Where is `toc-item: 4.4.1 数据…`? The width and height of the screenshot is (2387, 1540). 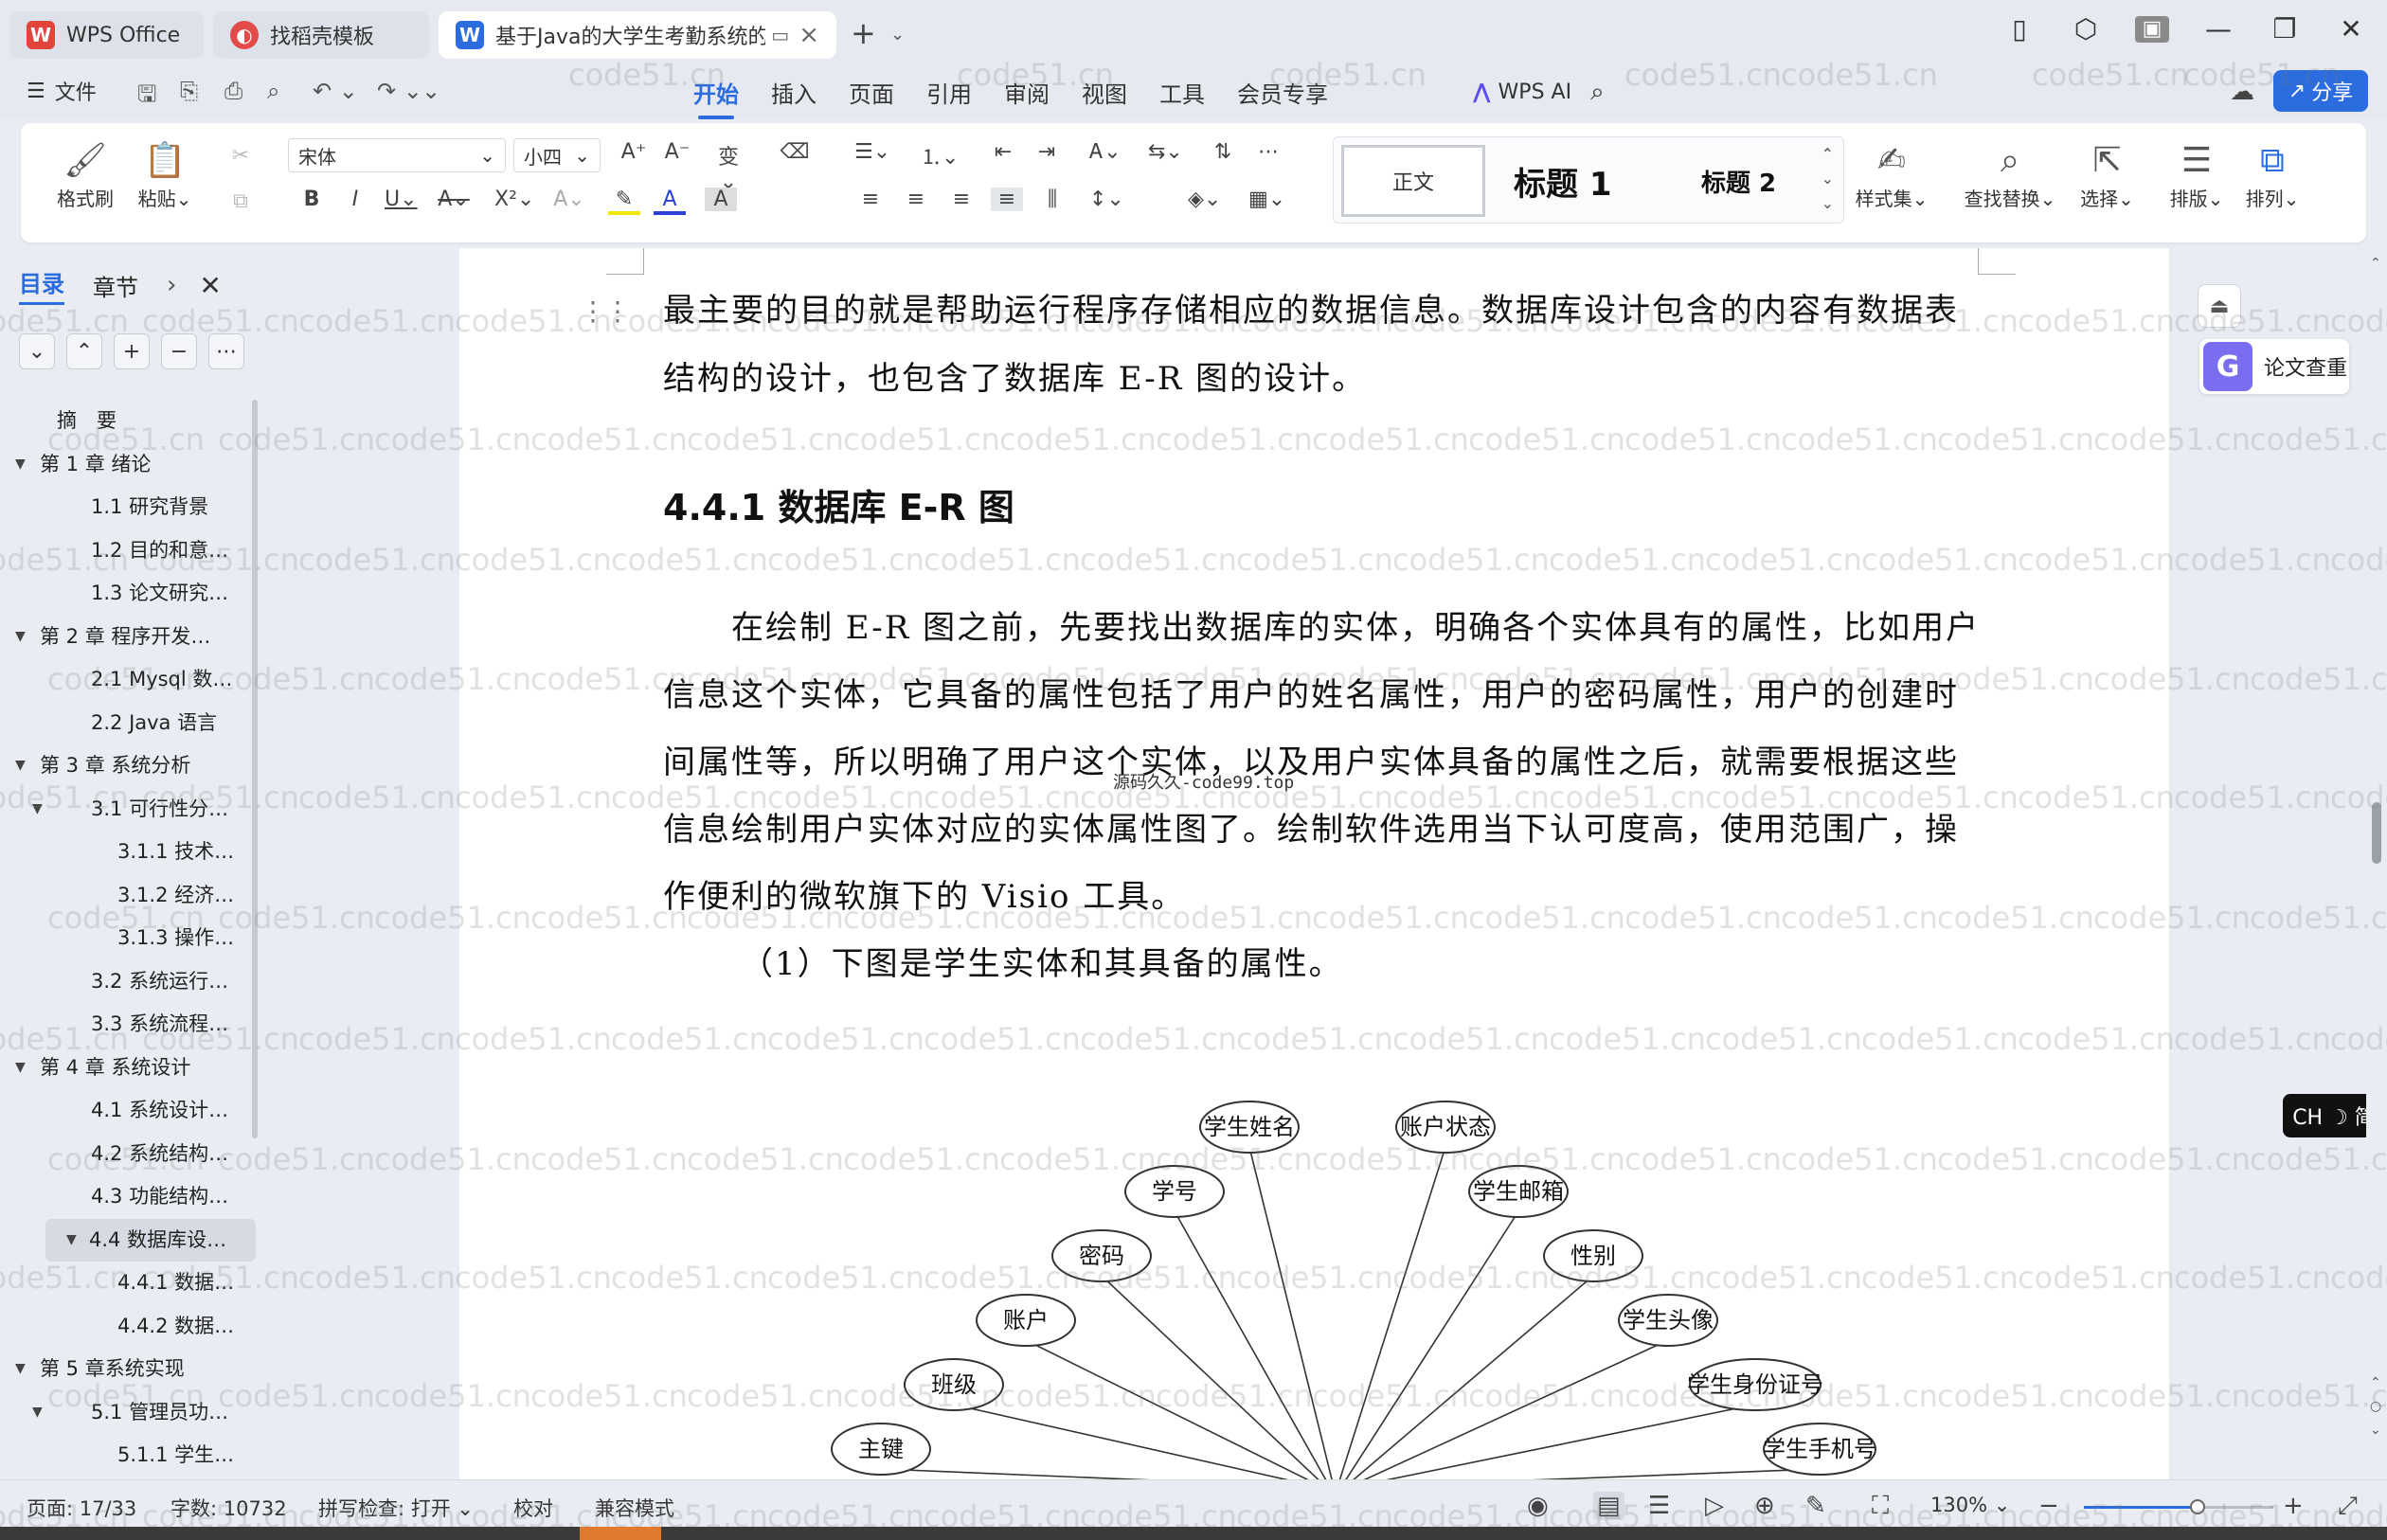
toc-item: 4.4.1 数据… is located at coordinates (128, 1283).